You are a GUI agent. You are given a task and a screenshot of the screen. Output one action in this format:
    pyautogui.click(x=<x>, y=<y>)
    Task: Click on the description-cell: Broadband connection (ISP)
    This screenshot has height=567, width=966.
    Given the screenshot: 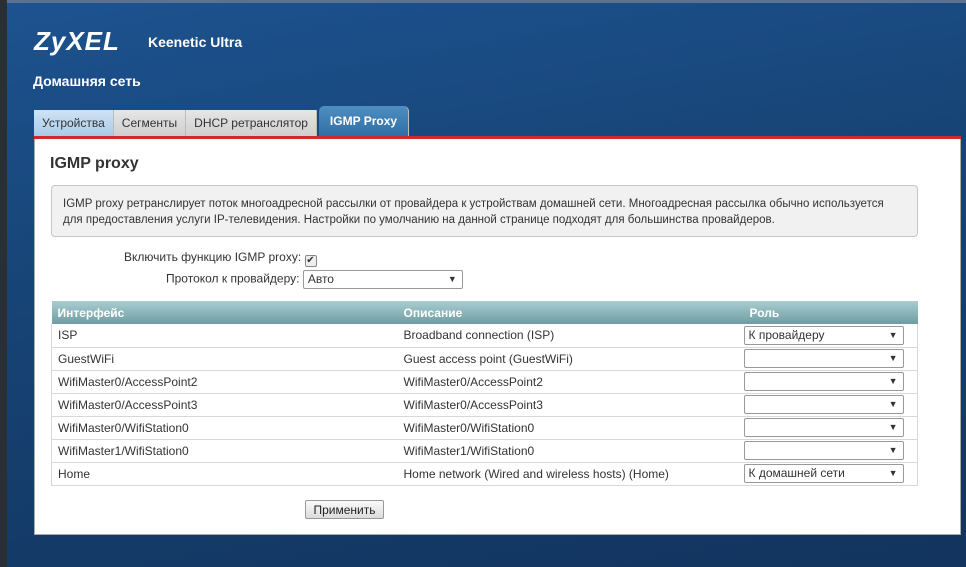 What is the action you would take?
    pyautogui.click(x=570, y=336)
    